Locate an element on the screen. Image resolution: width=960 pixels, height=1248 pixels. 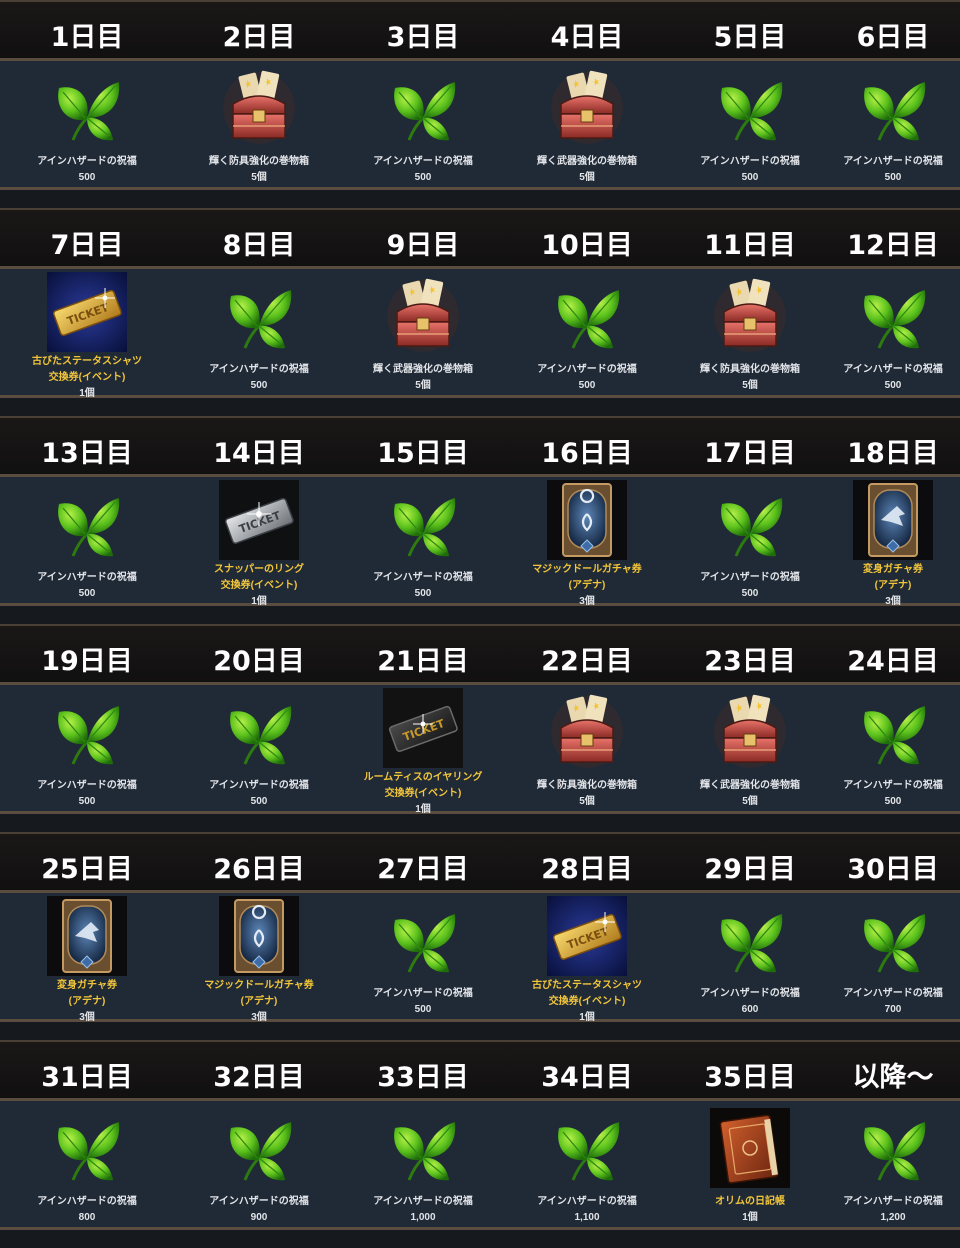
day-label: 30日目 is located at coordinates (893, 869).